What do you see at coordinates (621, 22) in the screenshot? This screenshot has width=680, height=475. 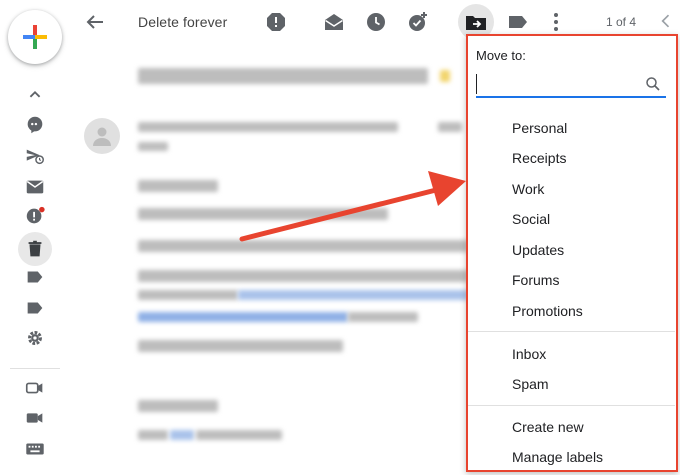 I see `pagination-count: 1 of 4` at bounding box center [621, 22].